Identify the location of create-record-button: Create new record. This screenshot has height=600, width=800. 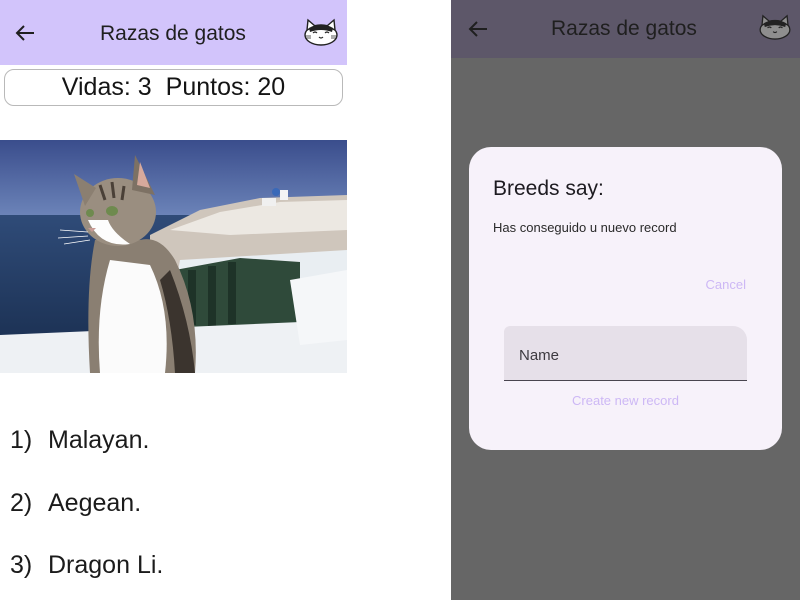
(625, 400).